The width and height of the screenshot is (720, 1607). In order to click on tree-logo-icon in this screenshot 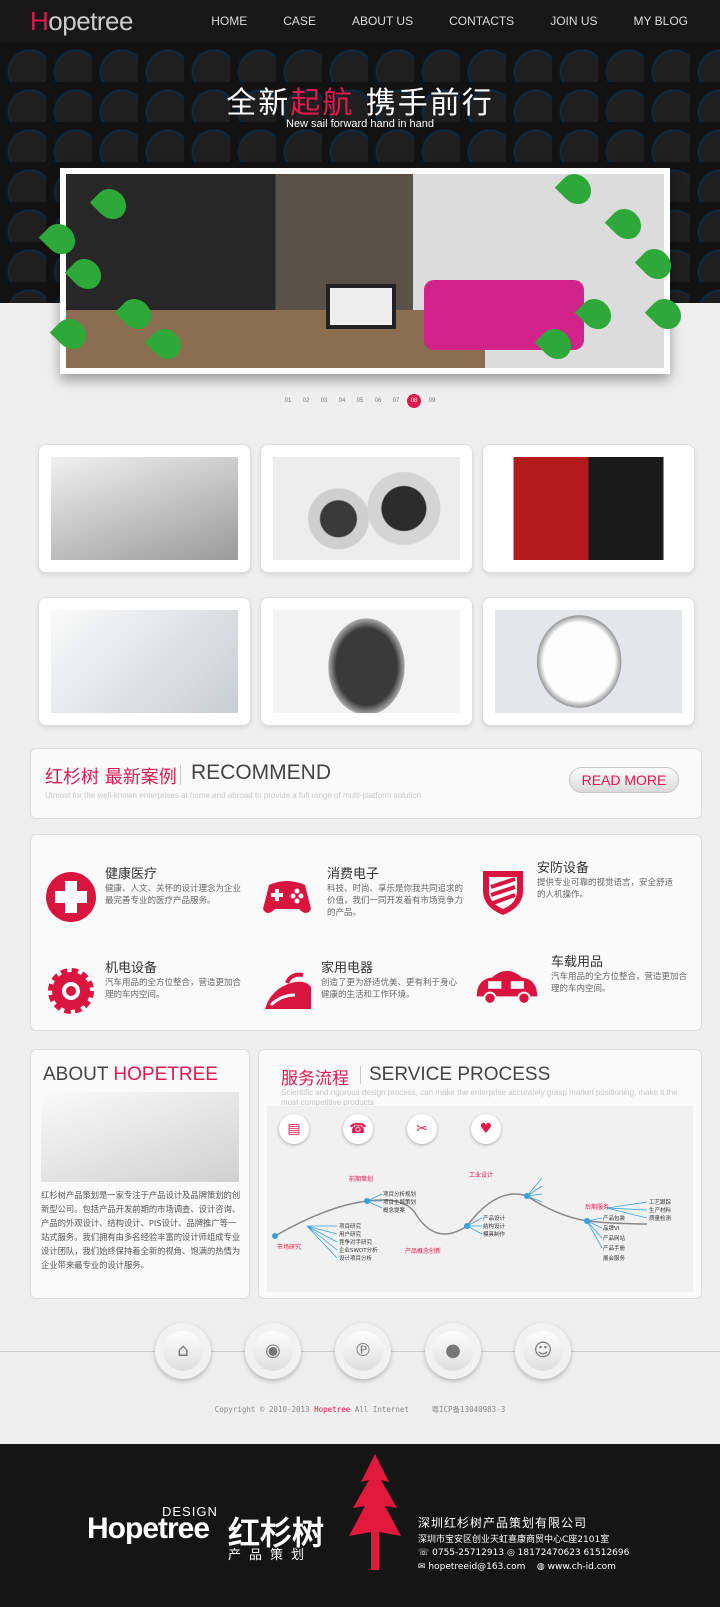, I will do `click(375, 1512)`.